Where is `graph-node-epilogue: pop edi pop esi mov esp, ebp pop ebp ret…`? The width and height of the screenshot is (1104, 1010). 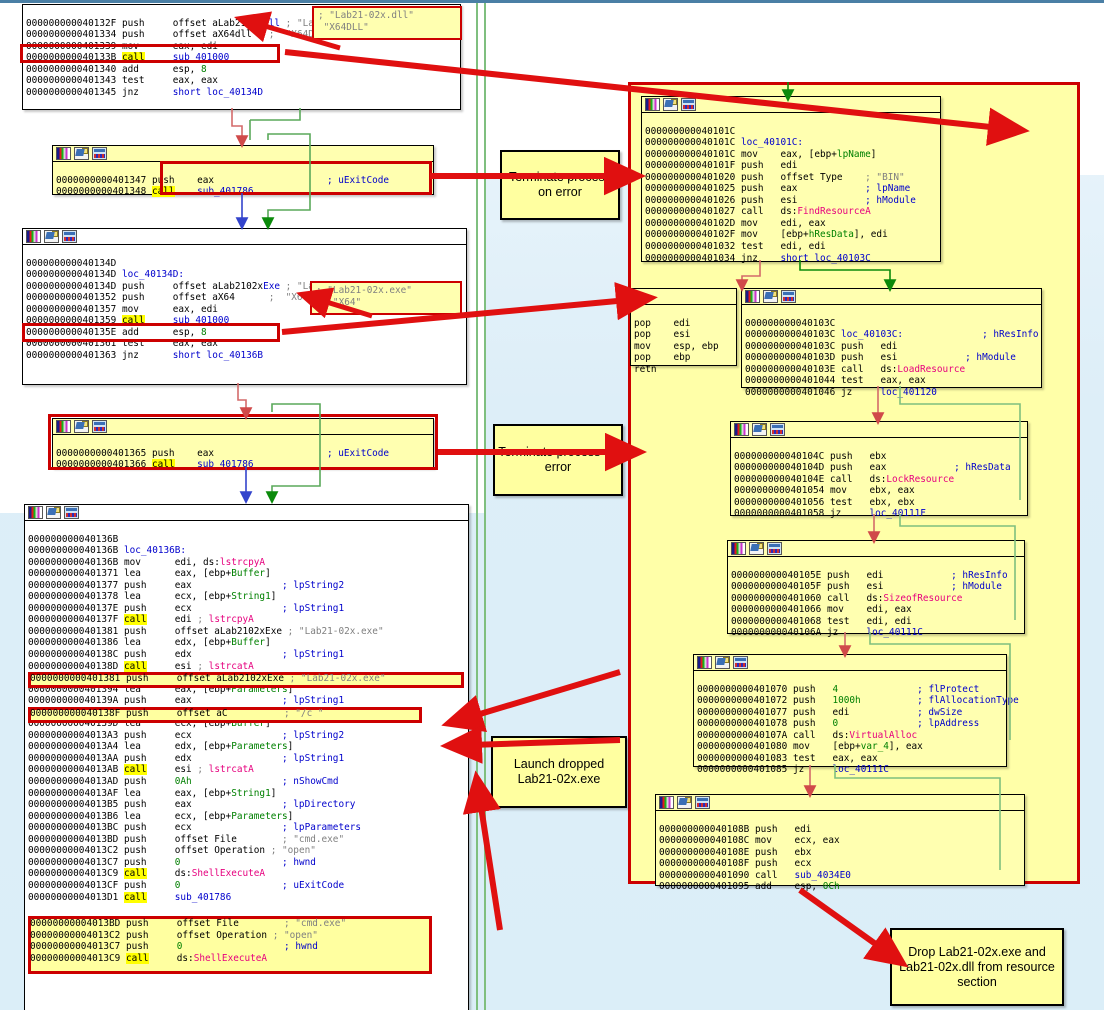
graph-node-epilogue: pop edi pop esi mov esp, ebp pop ebp ret… is located at coordinates (683, 331).